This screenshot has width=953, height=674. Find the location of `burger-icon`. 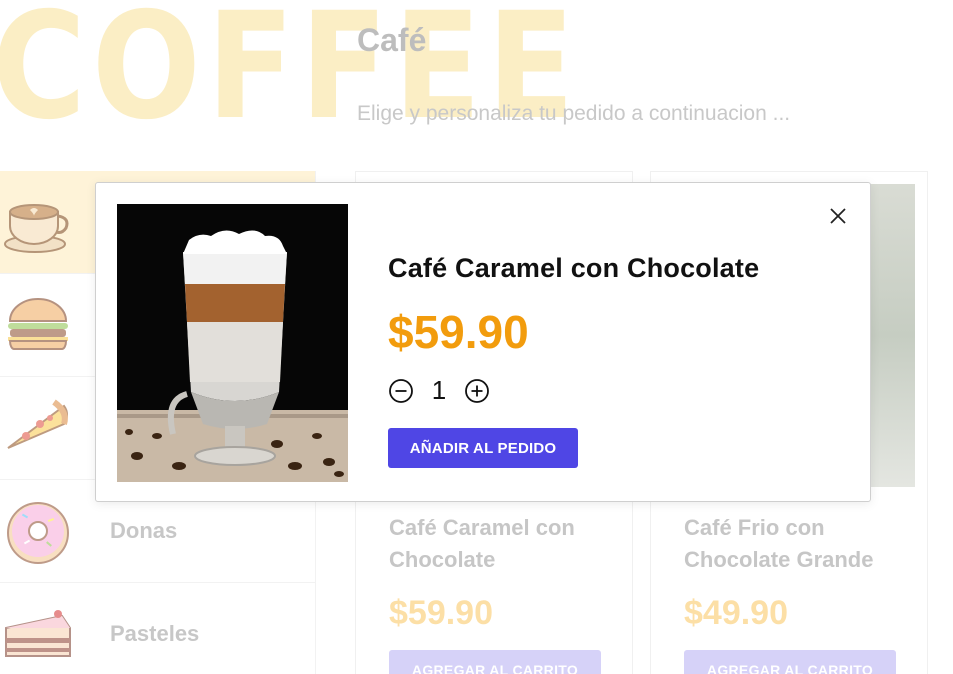

burger-icon is located at coordinates (38, 324).